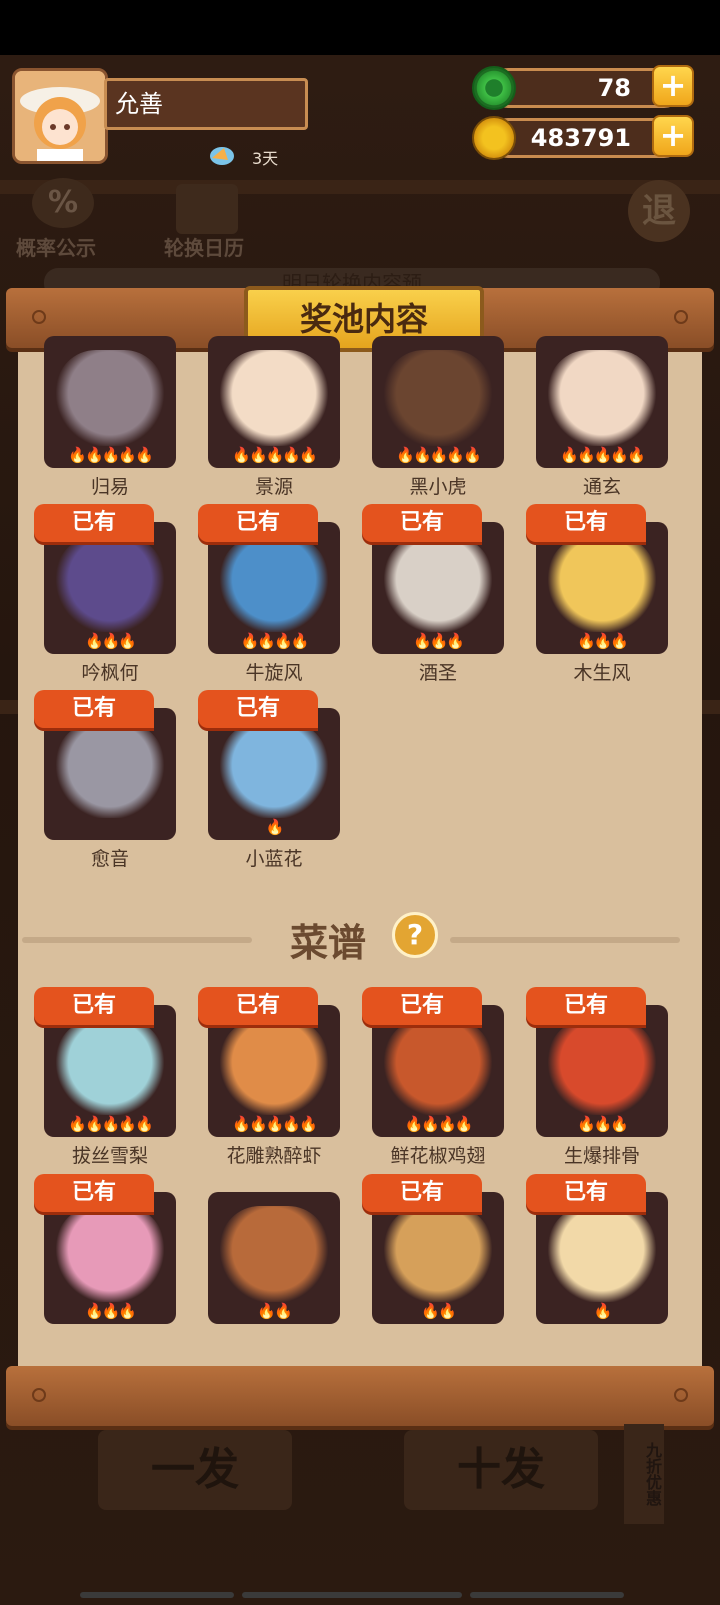 Image resolution: width=720 pixels, height=1605 pixels. Describe the element at coordinates (673, 86) in the screenshot. I see `add-jade-button: +` at that location.